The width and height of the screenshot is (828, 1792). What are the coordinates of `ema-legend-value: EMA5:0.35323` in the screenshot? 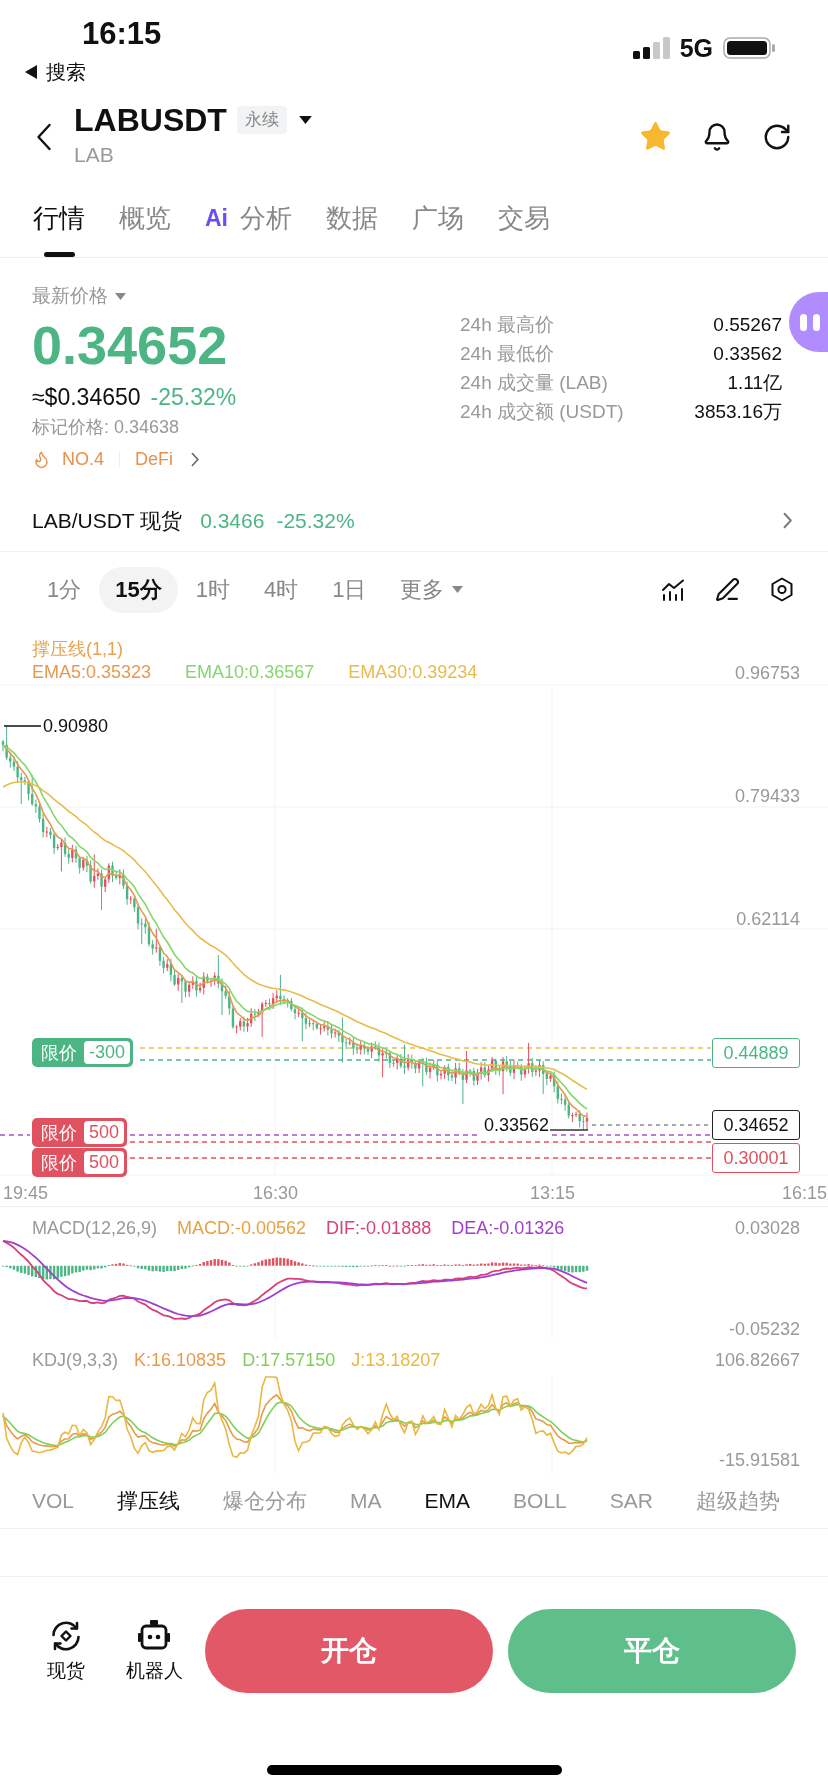 It's located at (92, 672).